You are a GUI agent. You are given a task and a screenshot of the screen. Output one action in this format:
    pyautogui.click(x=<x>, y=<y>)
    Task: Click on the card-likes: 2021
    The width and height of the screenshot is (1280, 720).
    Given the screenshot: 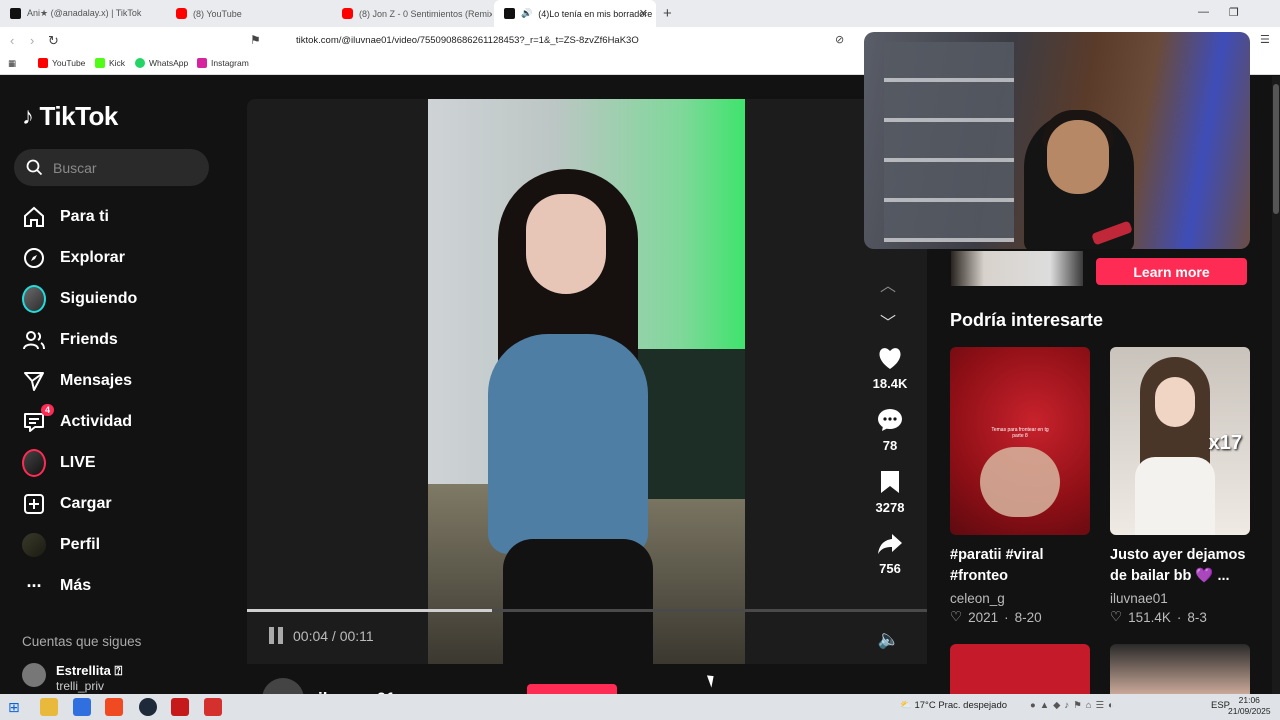 What is the action you would take?
    pyautogui.click(x=983, y=617)
    